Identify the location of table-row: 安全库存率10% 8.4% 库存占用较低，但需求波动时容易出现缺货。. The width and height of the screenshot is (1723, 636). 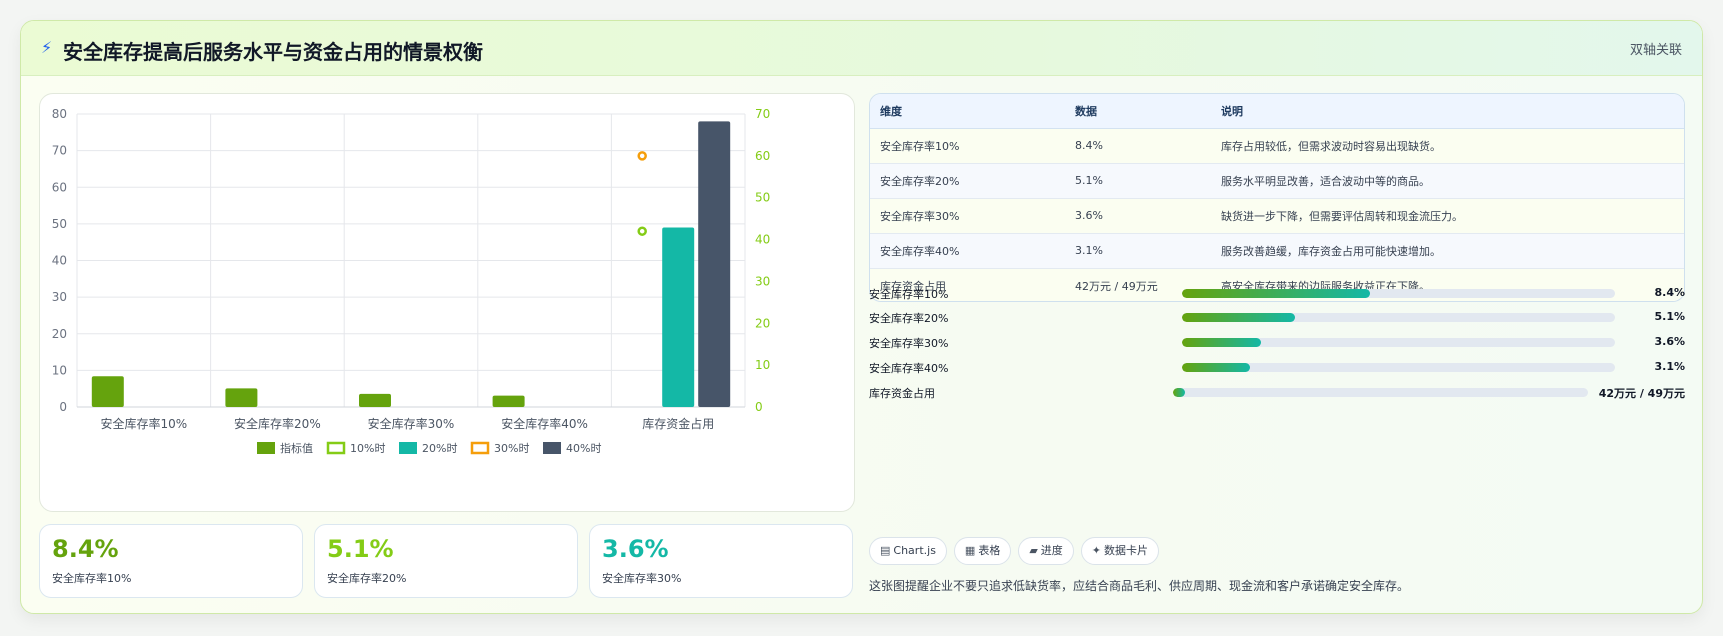
(1277, 146).